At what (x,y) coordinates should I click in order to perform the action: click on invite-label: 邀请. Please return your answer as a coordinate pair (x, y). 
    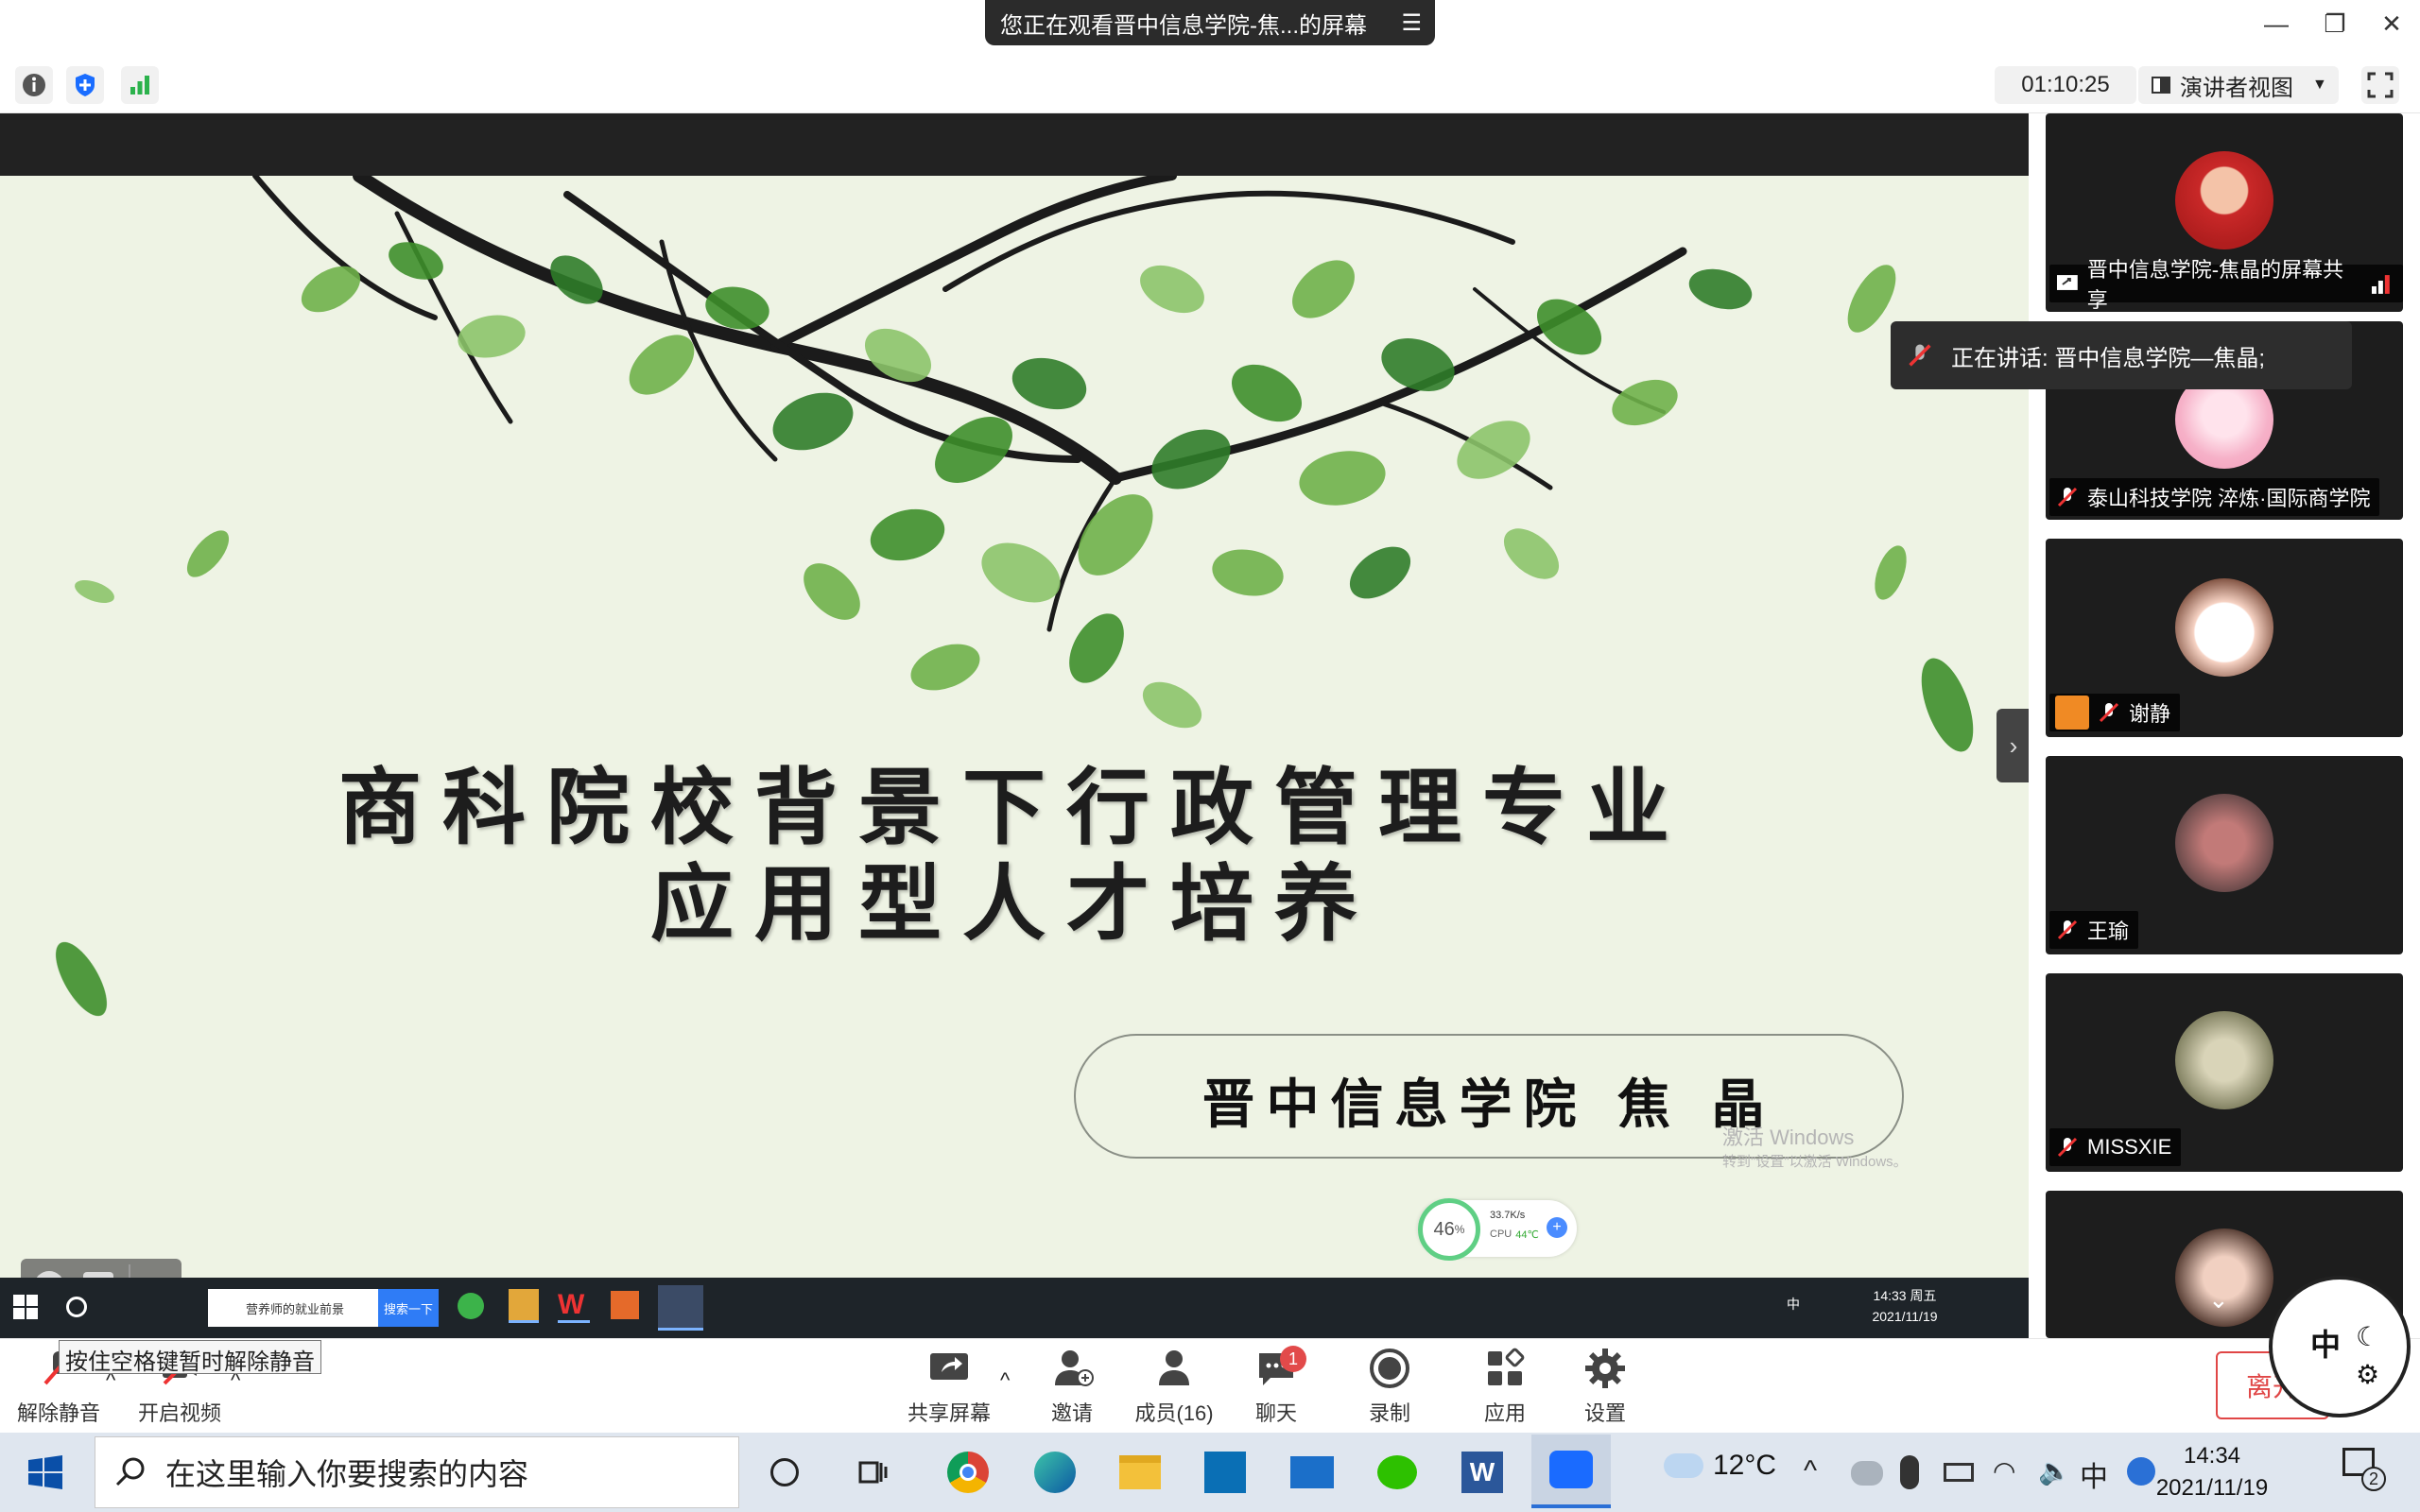
    Looking at the image, I should click on (1071, 1413).